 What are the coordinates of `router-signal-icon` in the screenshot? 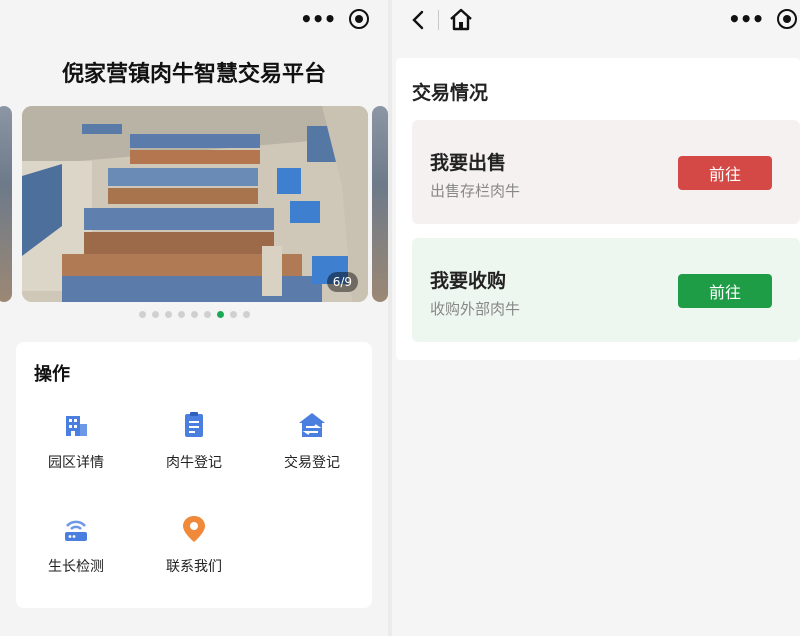 It's located at (76, 530).